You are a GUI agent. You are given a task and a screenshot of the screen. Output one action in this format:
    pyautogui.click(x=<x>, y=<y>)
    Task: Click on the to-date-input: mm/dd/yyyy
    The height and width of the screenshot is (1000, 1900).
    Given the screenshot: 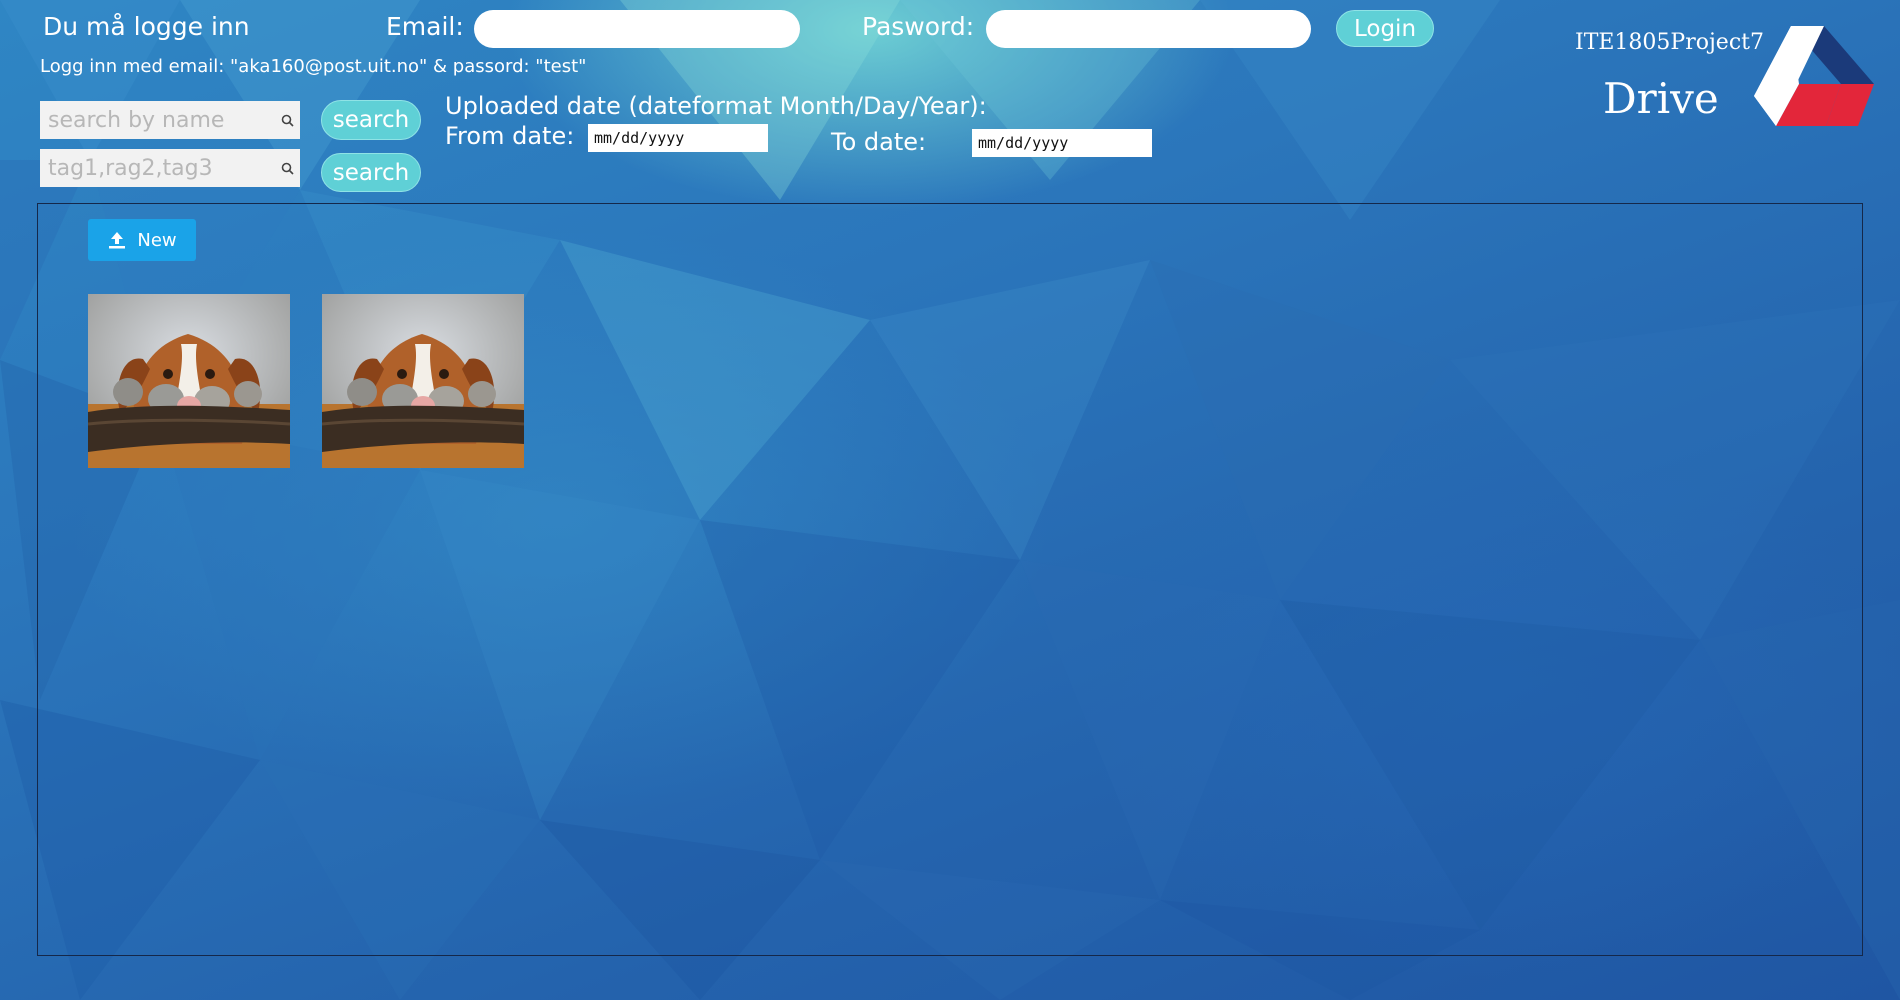 What is the action you would take?
    pyautogui.click(x=1062, y=143)
    